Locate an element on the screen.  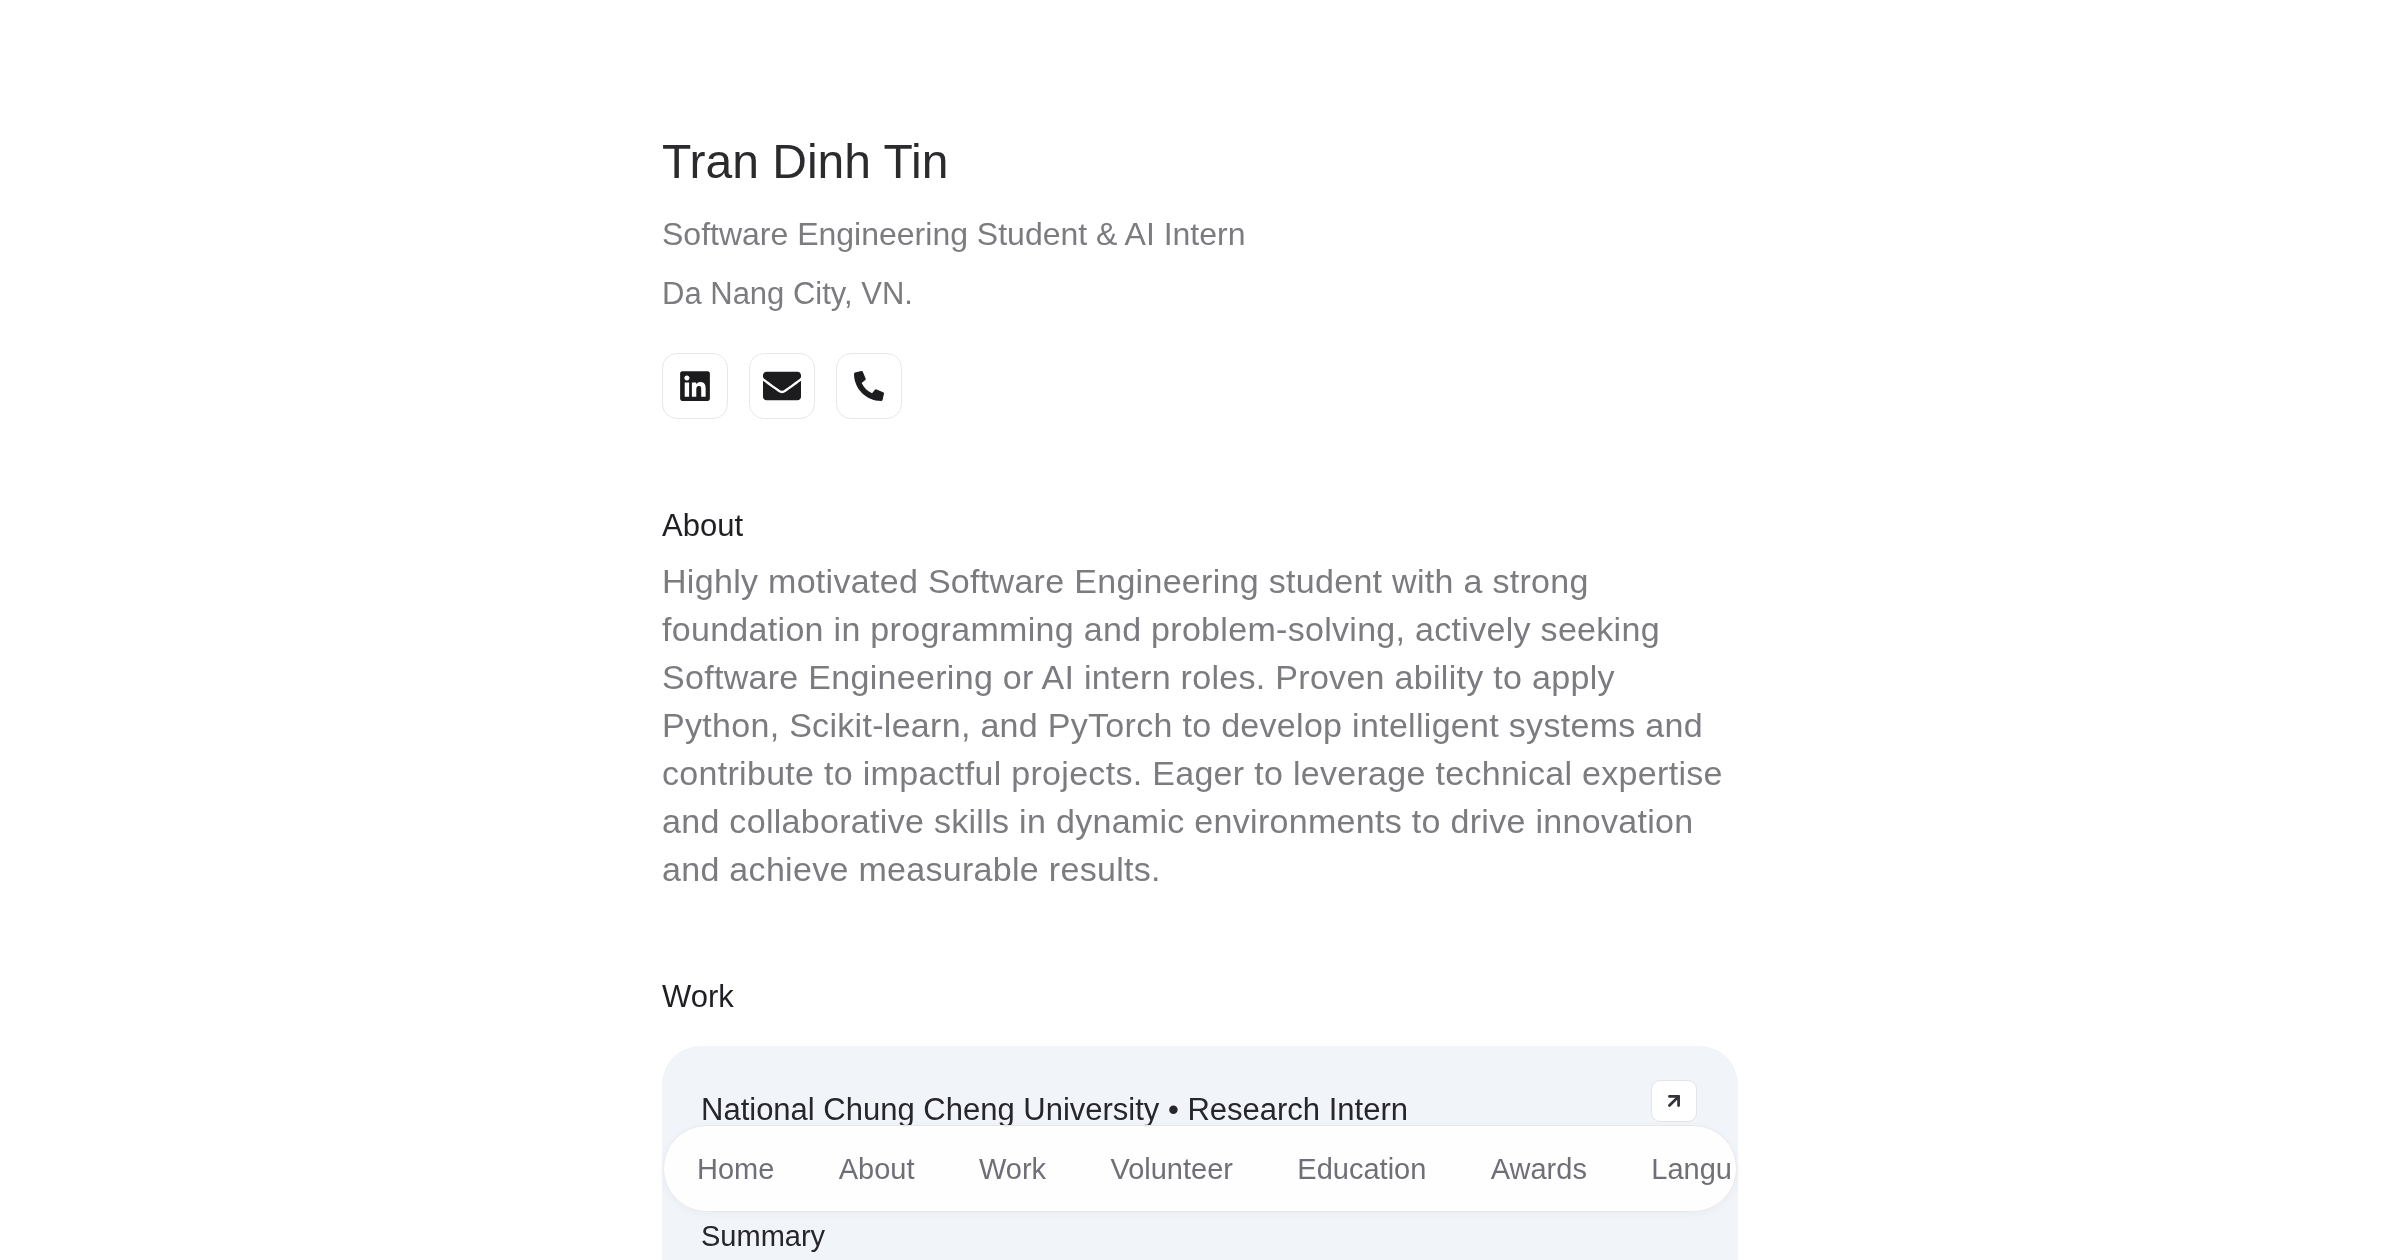
nav-link: Awards is located at coordinates (1538, 1168).